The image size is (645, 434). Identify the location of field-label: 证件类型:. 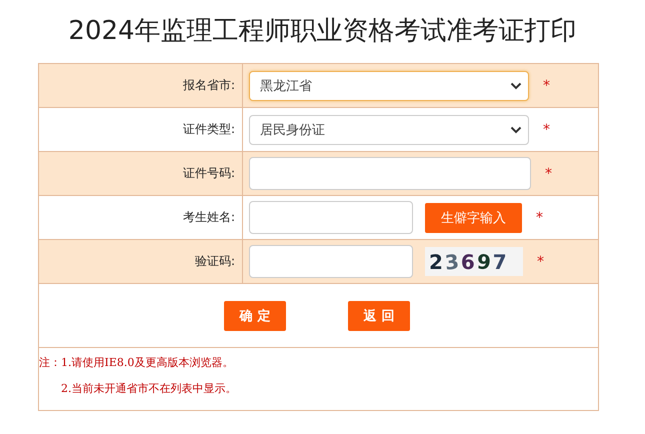
(208, 129).